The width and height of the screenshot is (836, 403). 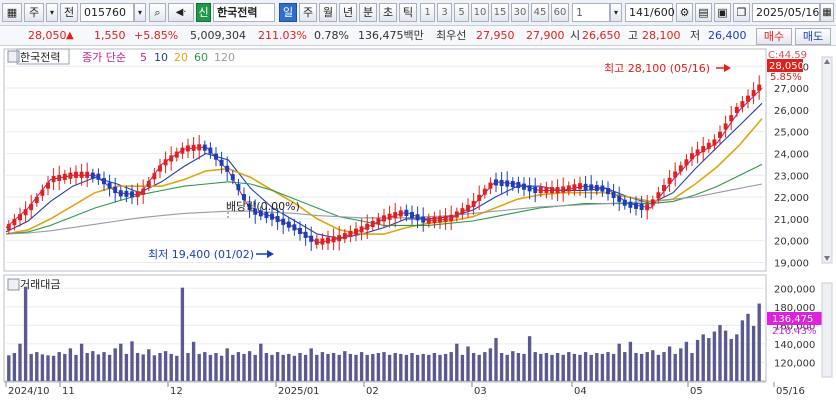 I want to click on save-icon: ▣, so click(x=722, y=12).